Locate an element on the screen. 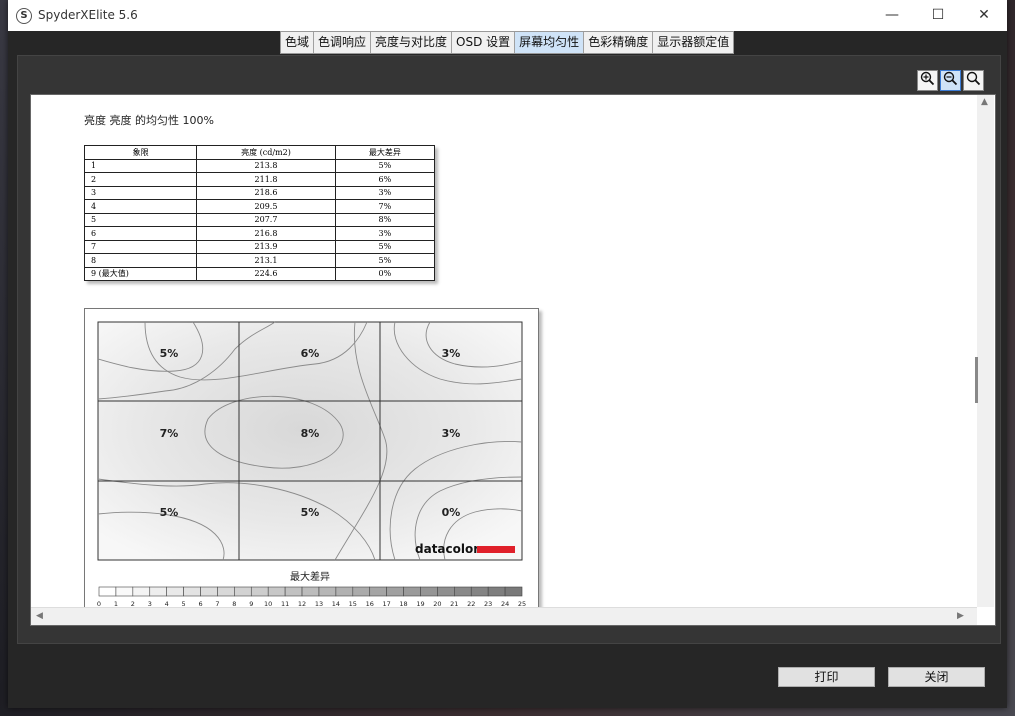 Image resolution: width=1015 pixels, height=716 pixels. table-row: 5 207.7 8% is located at coordinates (259, 219).